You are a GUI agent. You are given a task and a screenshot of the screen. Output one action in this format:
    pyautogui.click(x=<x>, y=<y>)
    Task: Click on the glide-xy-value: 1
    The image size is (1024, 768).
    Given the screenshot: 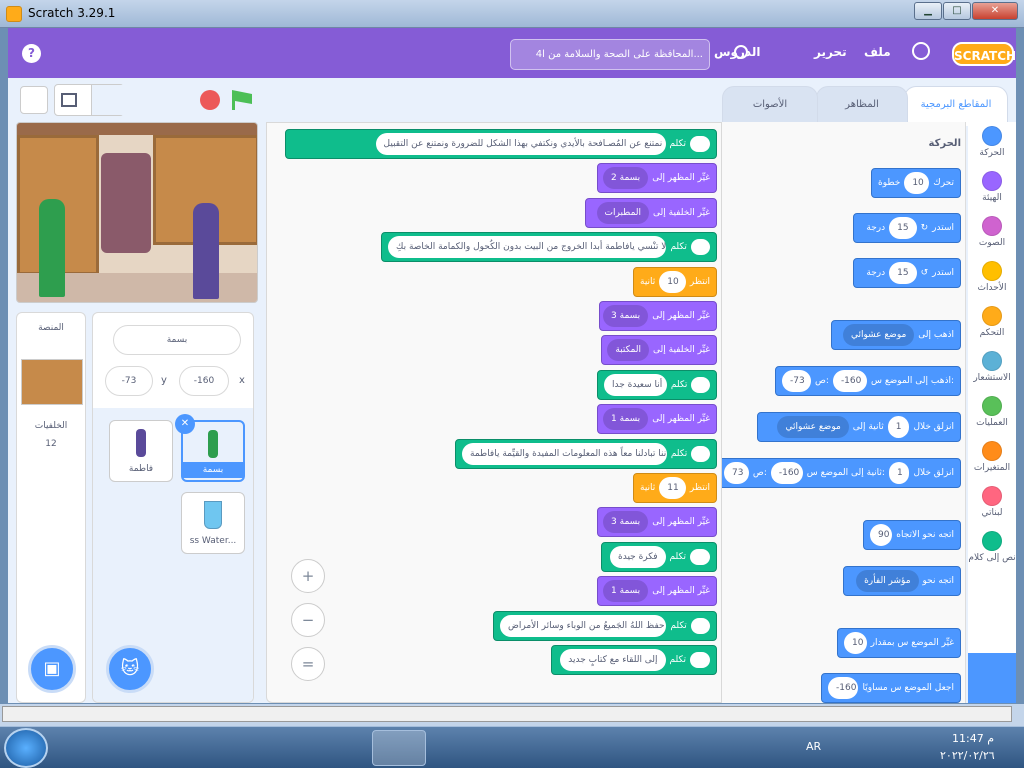 What is the action you would take?
    pyautogui.click(x=899, y=473)
    